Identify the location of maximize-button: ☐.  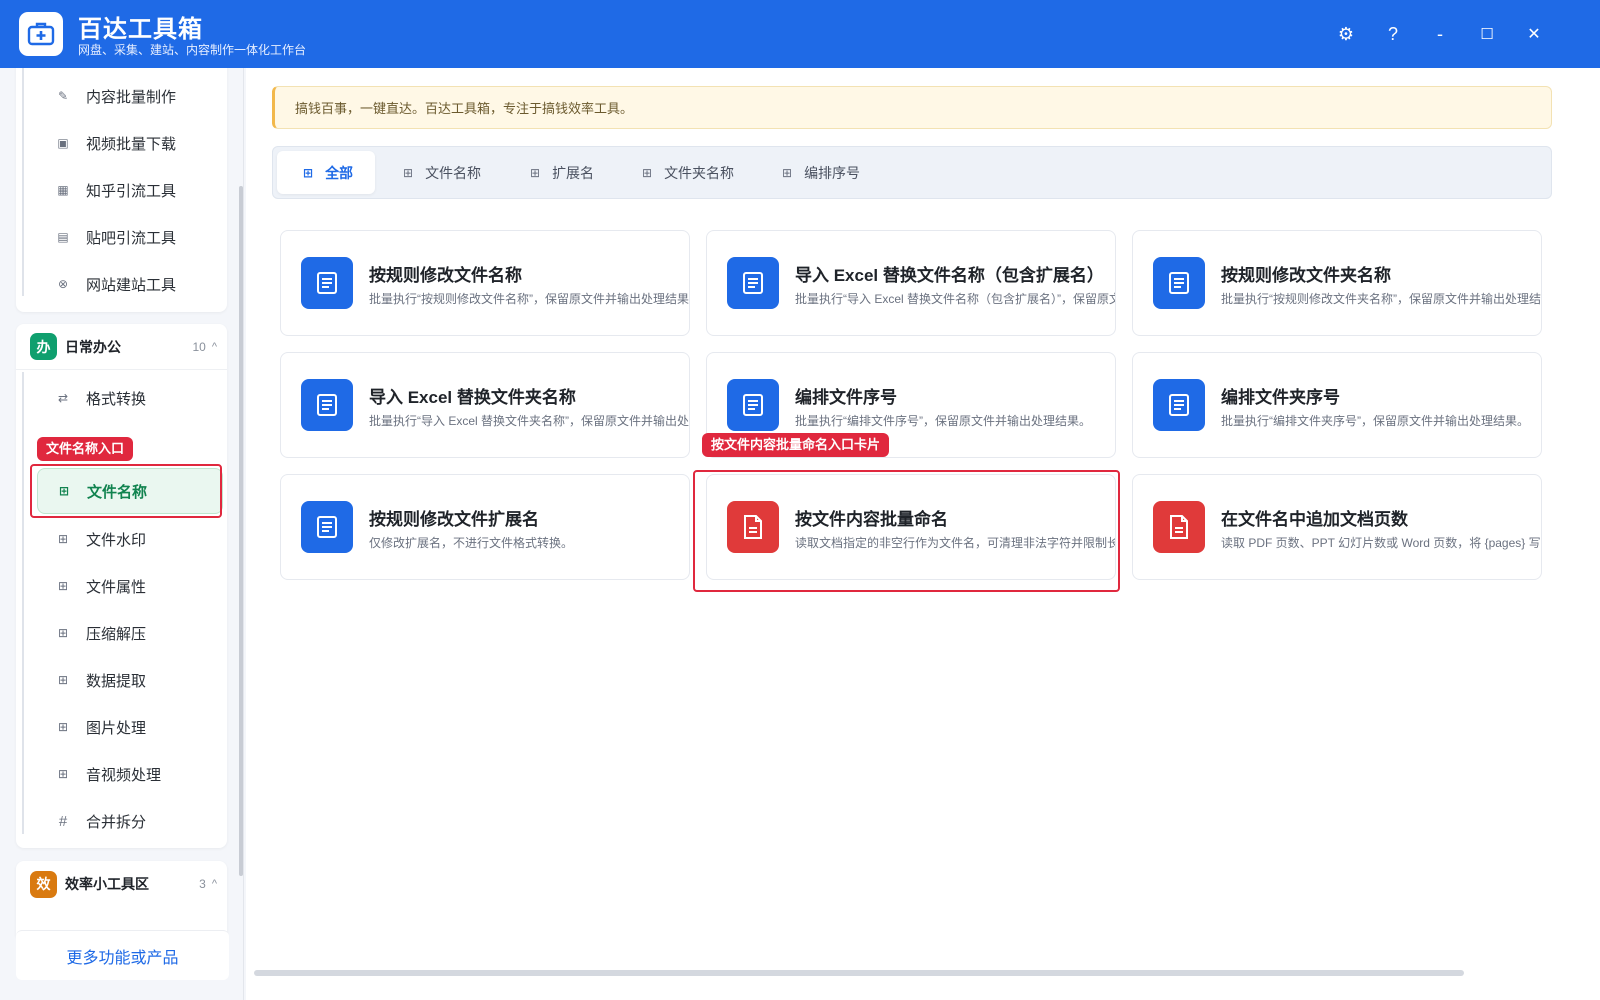
(1487, 34).